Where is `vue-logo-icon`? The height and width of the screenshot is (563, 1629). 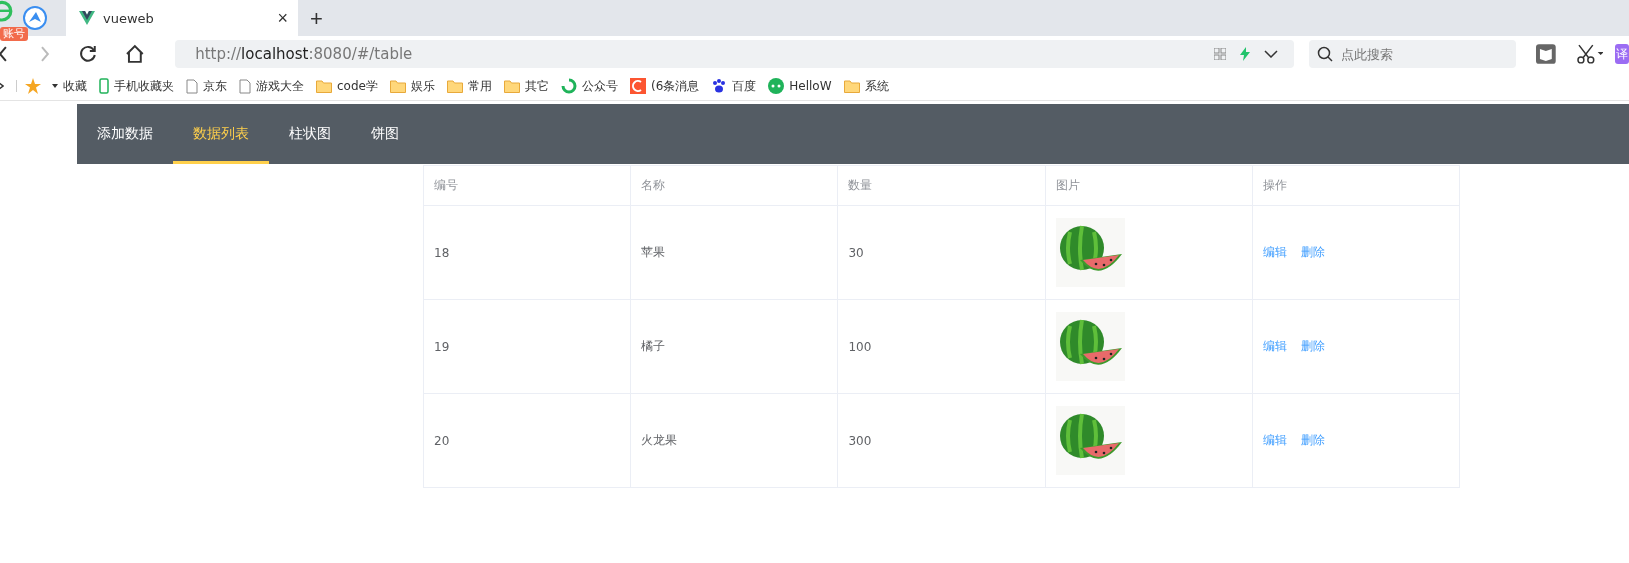
vue-logo-icon is located at coordinates (87, 18).